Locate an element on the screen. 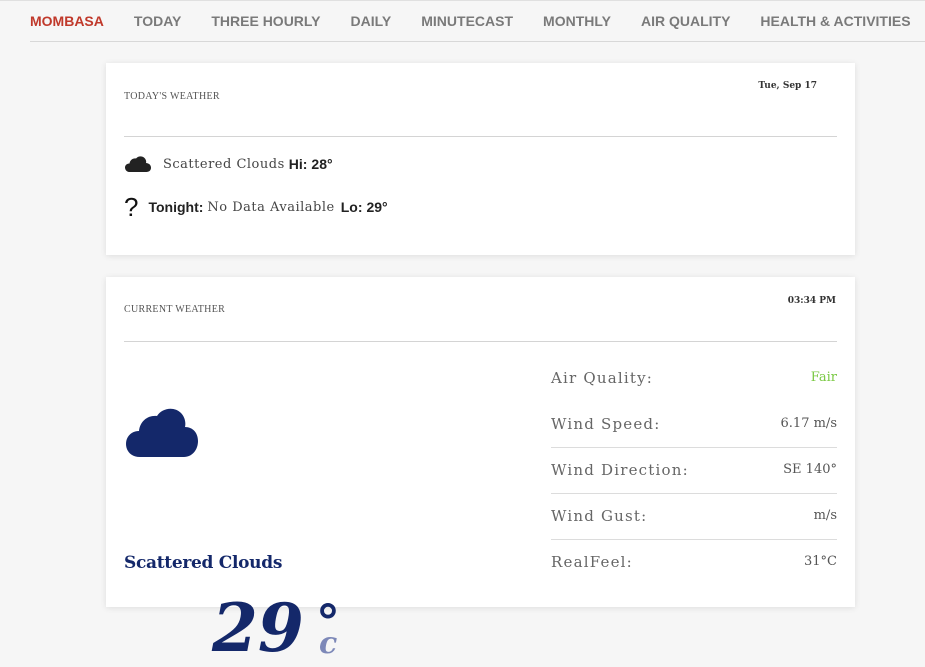 The width and height of the screenshot is (925, 667). realfeel-label: RealFeel: is located at coordinates (592, 562).